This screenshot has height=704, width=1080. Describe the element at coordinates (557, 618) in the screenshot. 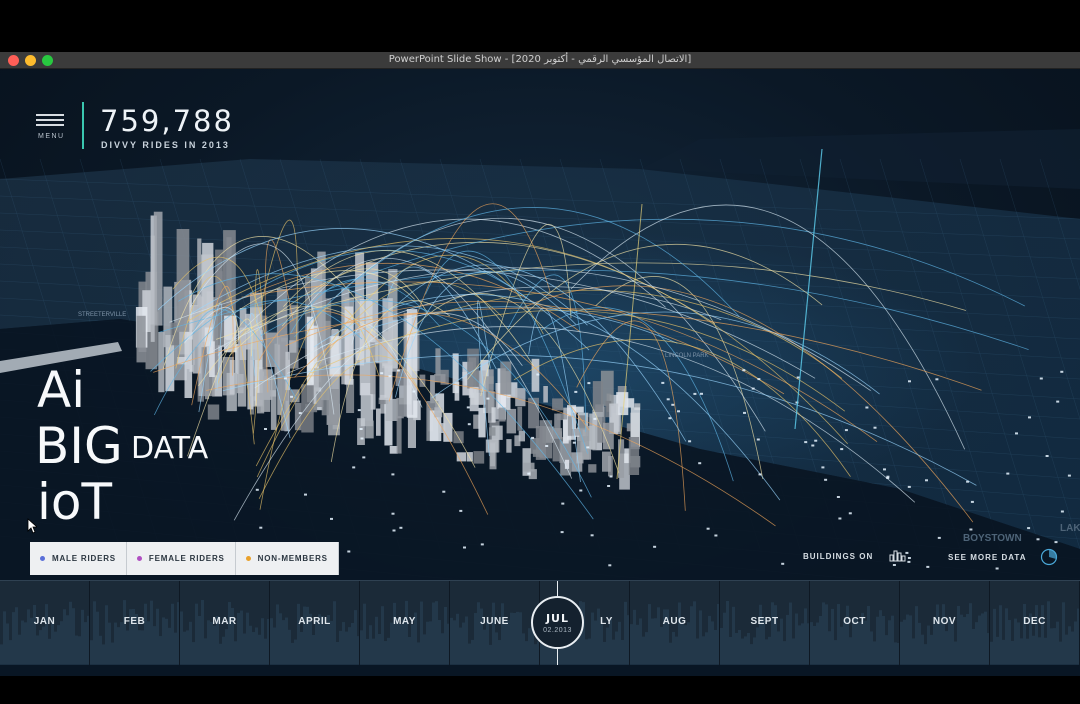

I see `playhead-month: JUL` at that location.